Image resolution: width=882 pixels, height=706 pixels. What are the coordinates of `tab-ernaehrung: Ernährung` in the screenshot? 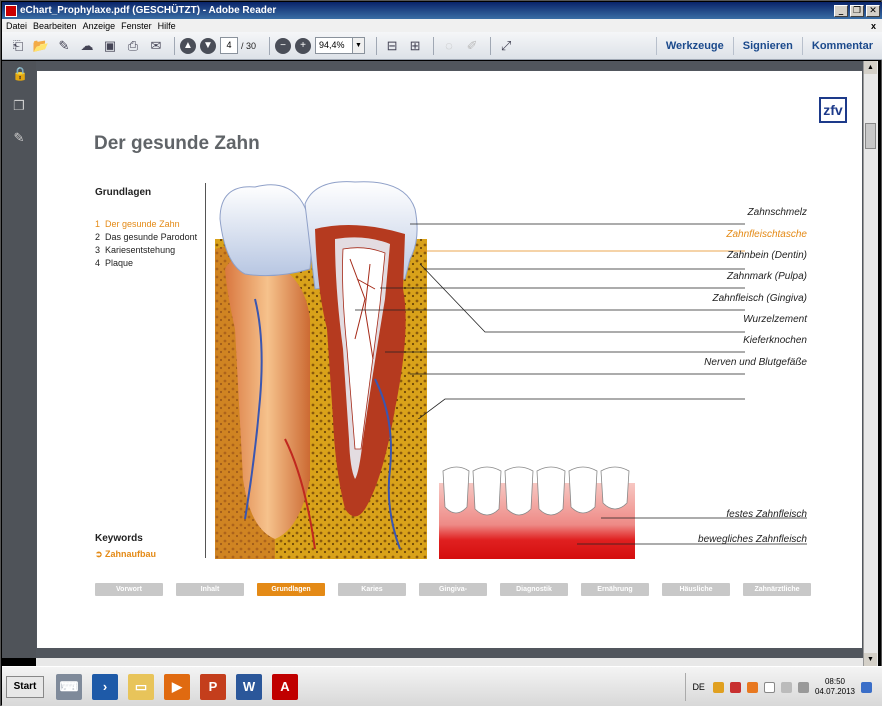 It's located at (615, 589).